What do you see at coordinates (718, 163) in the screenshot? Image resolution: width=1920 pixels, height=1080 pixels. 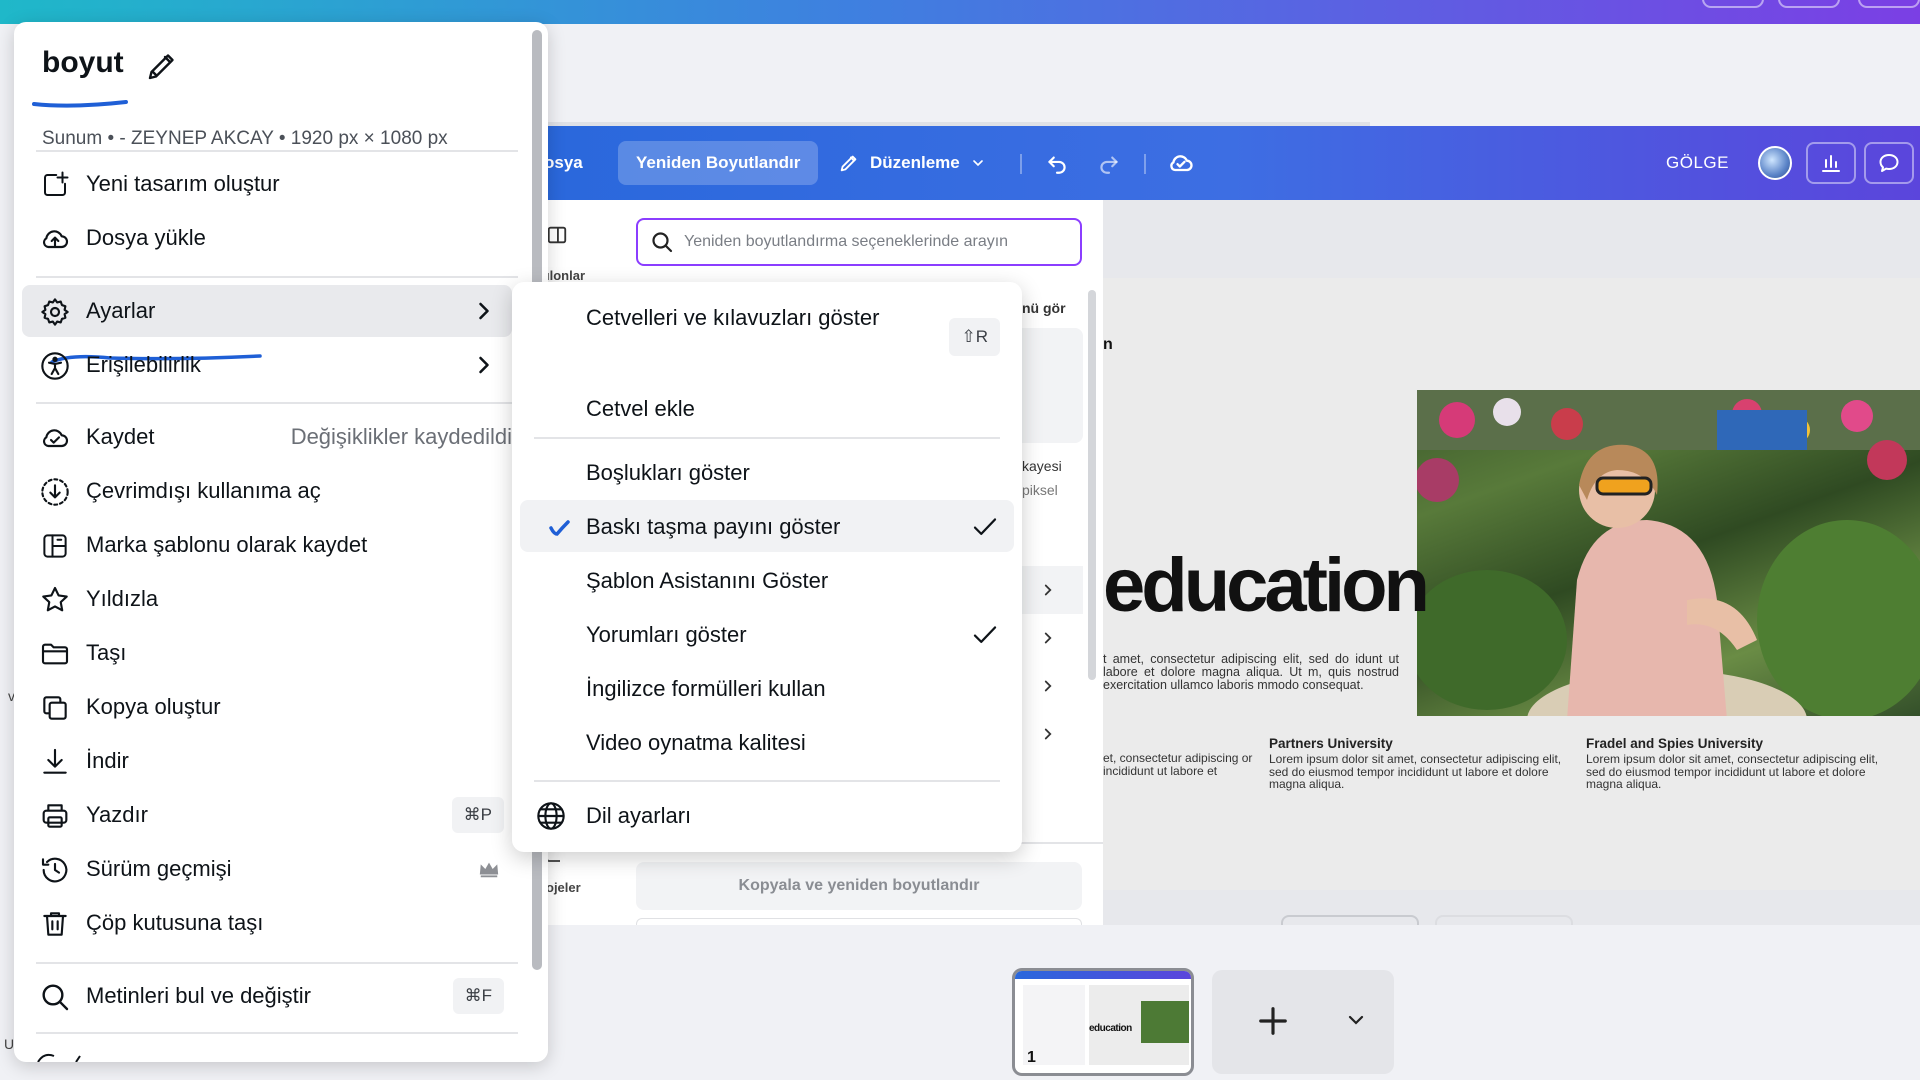 I see `resize-button: Yeniden Boyutlandır` at bounding box center [718, 163].